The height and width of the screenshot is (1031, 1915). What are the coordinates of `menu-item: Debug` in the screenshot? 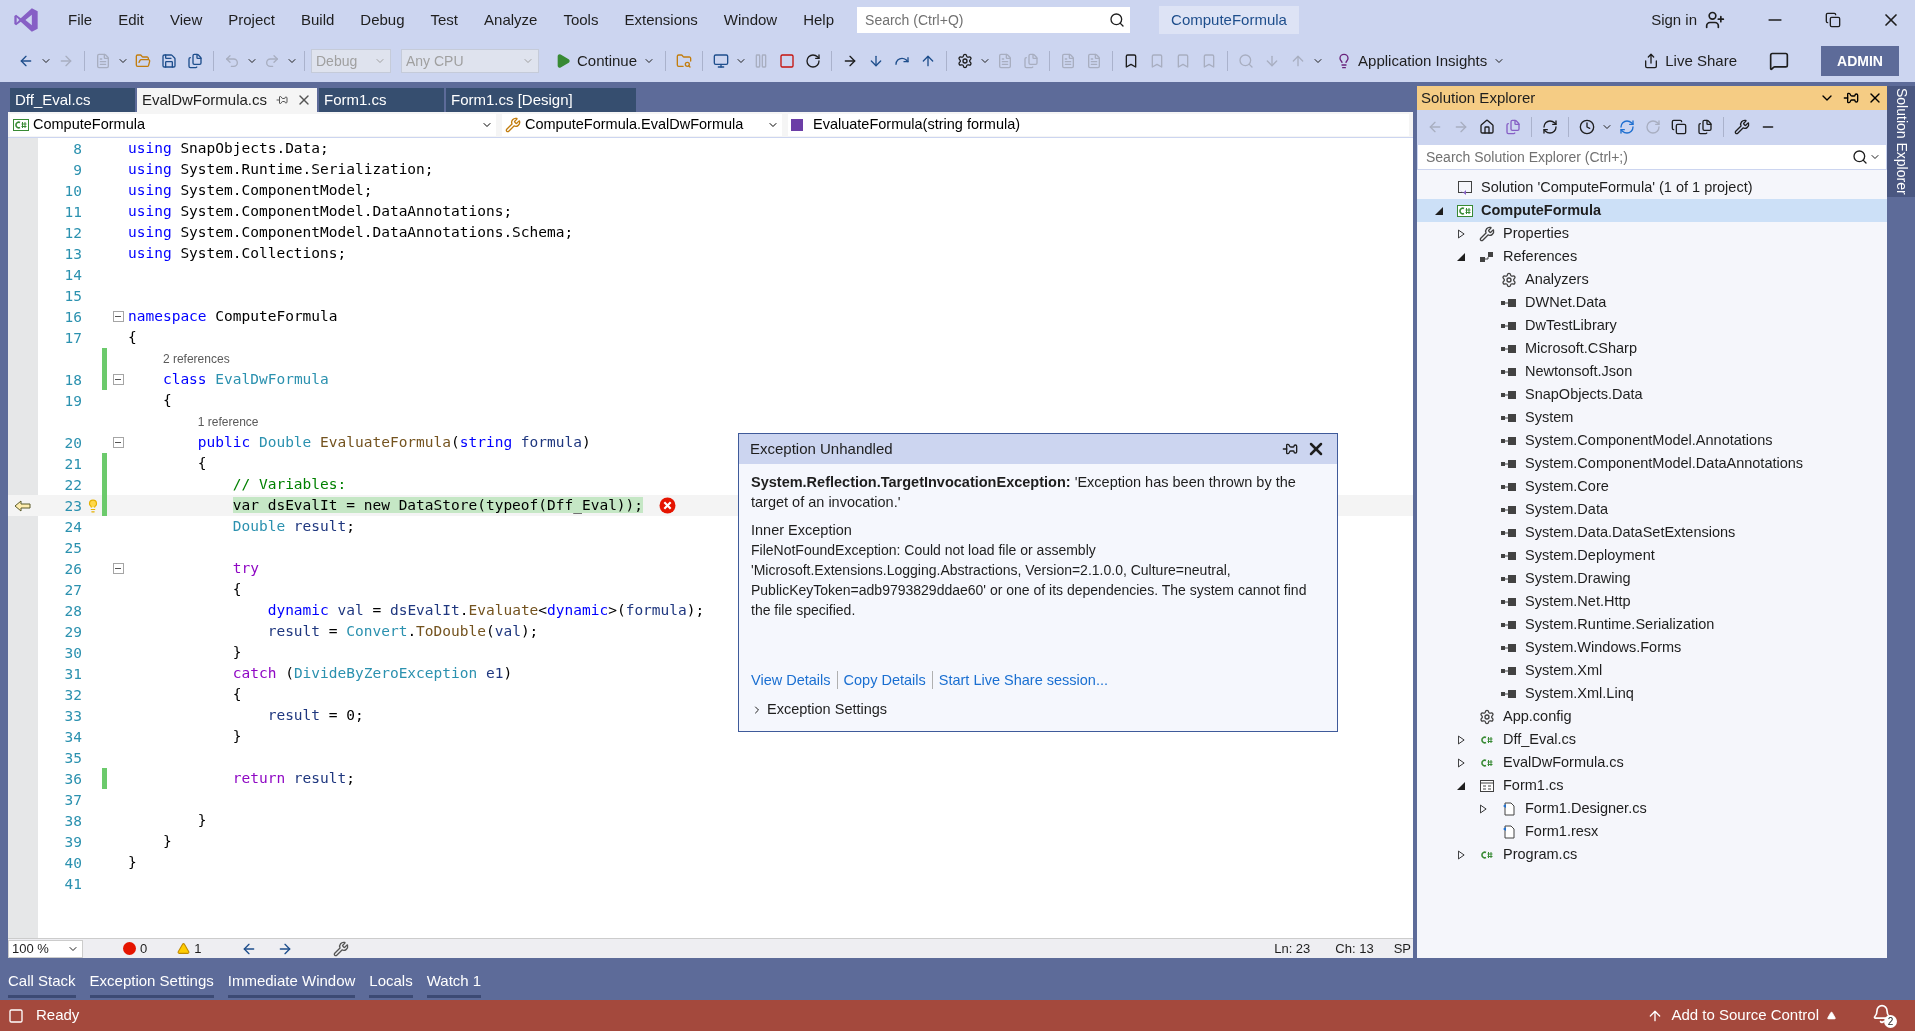 It's located at (382, 20).